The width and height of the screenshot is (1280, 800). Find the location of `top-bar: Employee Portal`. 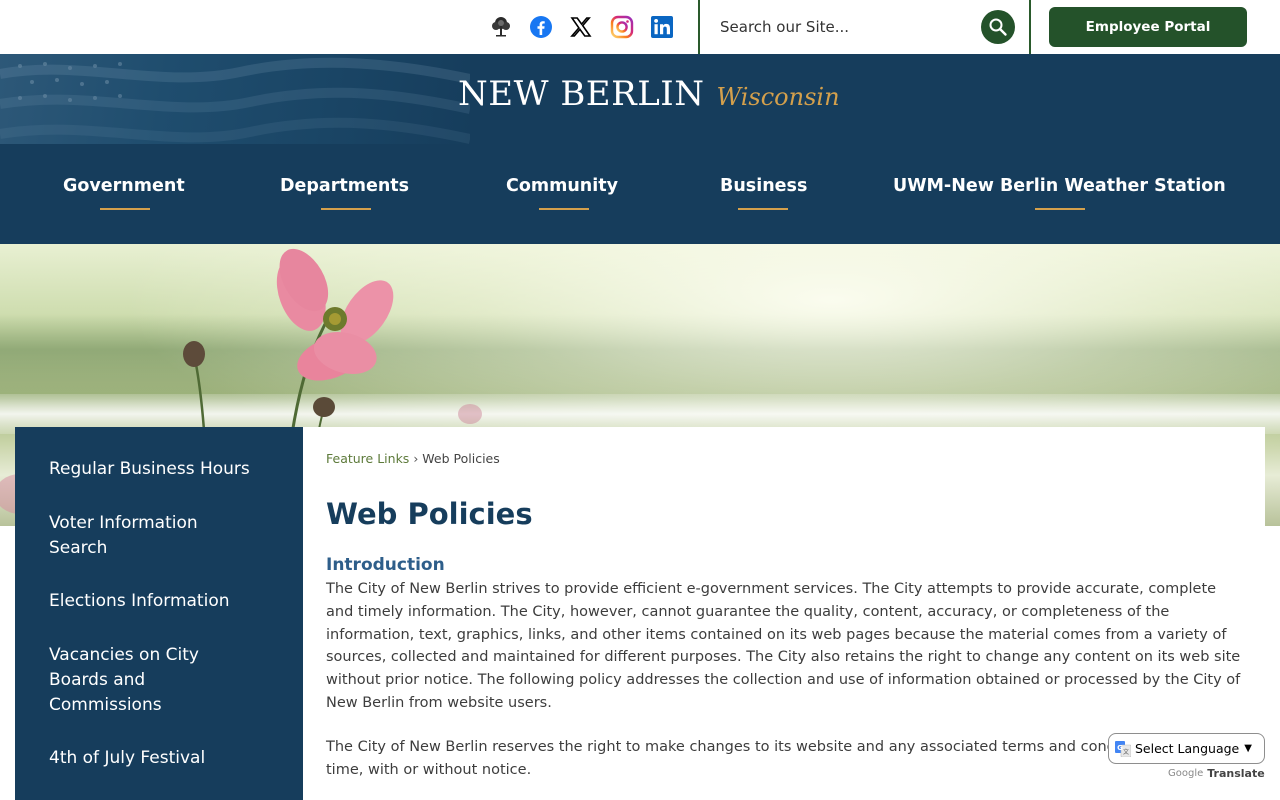

top-bar: Employee Portal is located at coordinates (640, 27).